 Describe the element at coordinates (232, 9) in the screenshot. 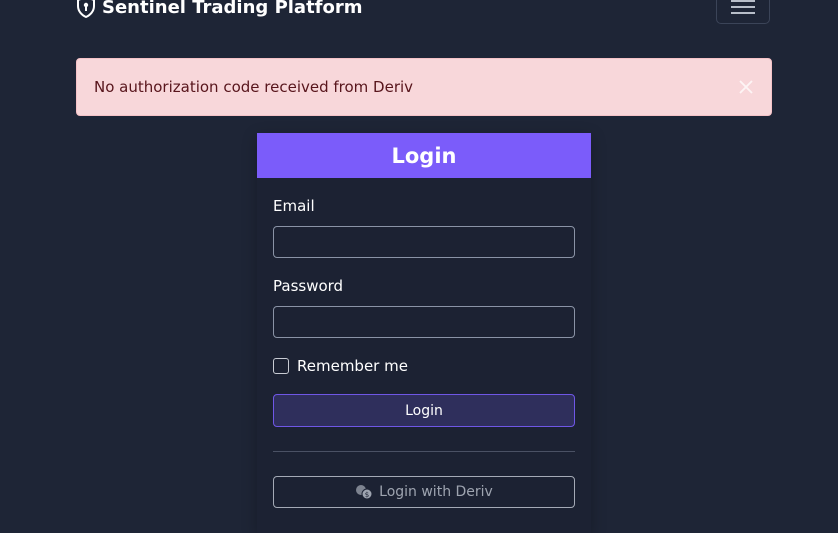

I see `brand-text: Sentinel Trading Platform` at that location.